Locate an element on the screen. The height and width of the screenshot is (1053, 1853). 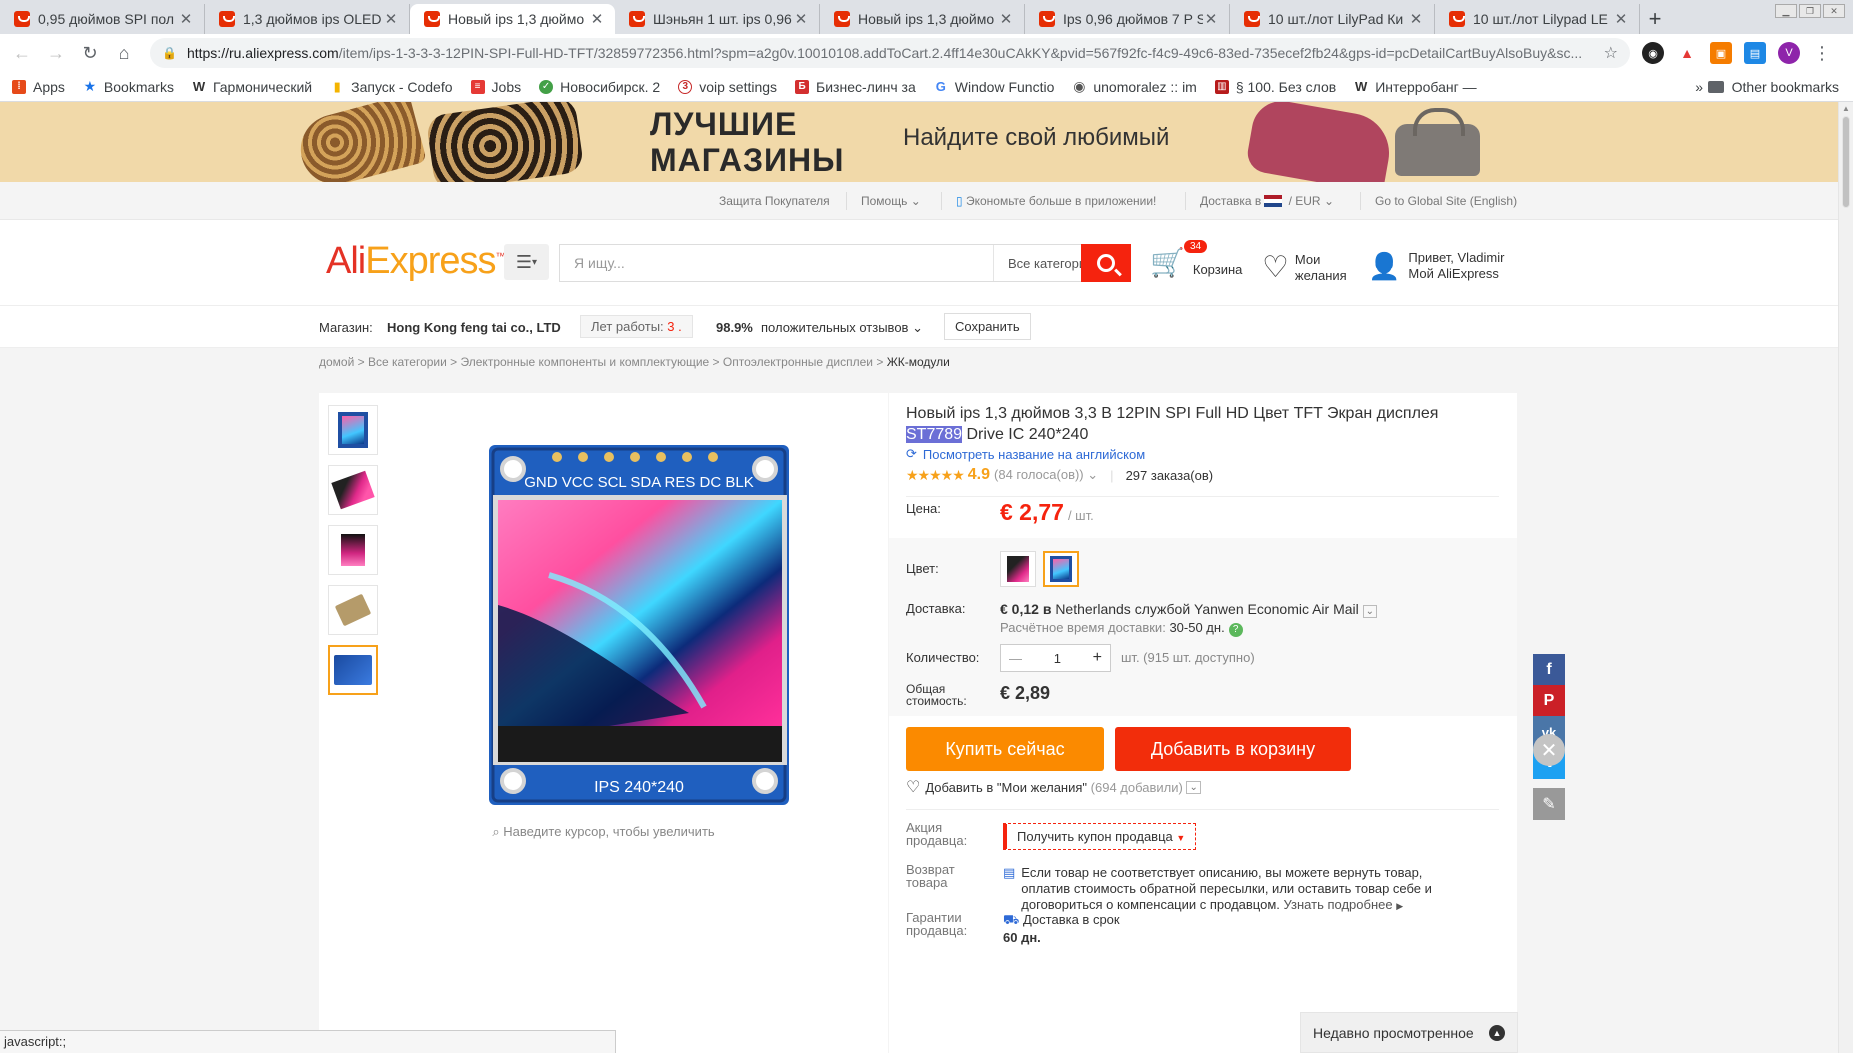
plus-icon: + is located at coordinates (1097, 658).